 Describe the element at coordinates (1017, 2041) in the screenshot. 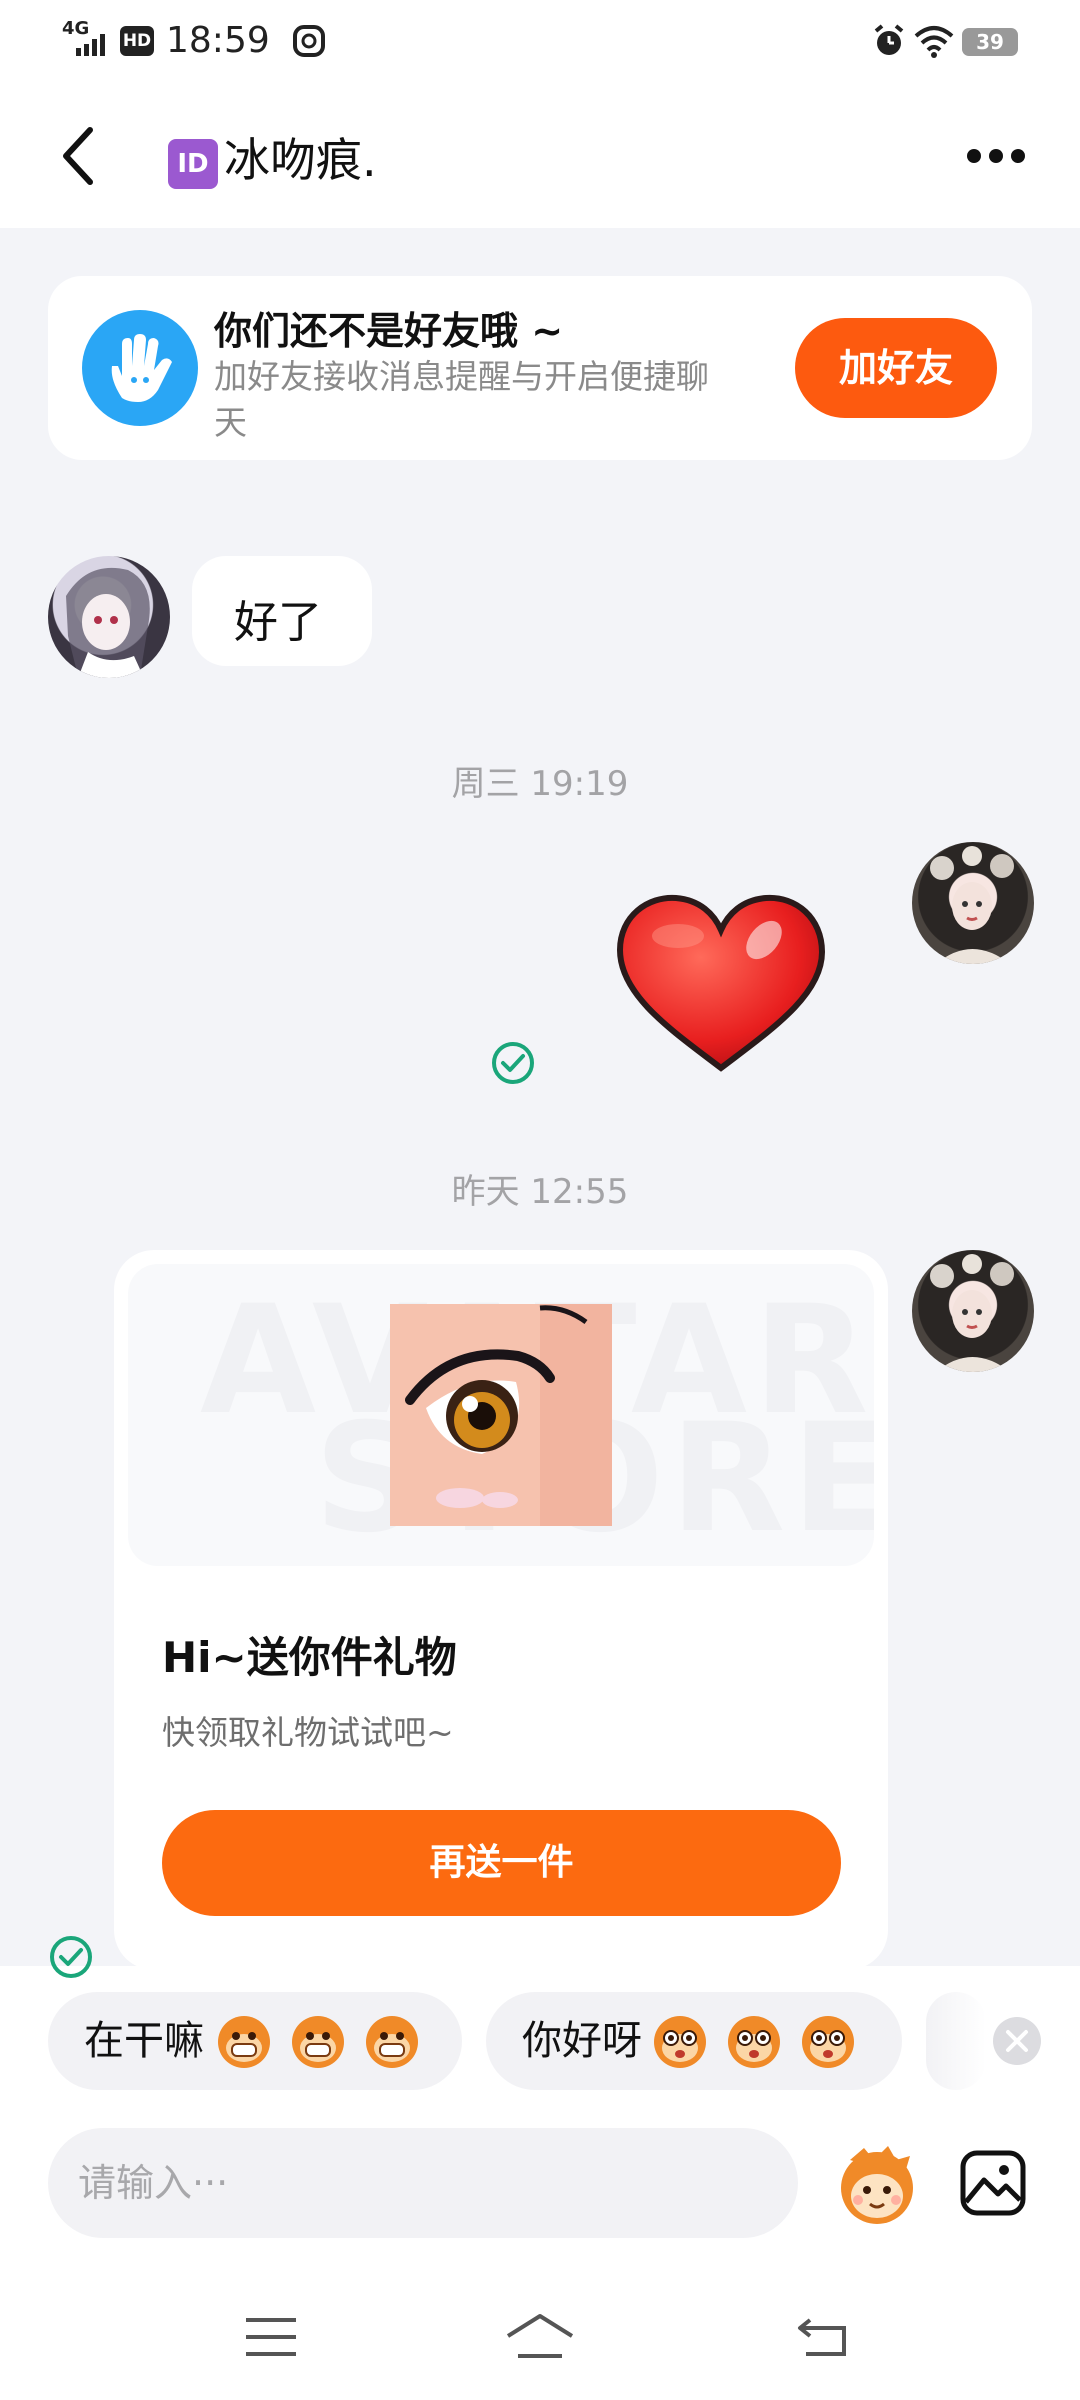

I see `close-quick-replies-icon` at that location.